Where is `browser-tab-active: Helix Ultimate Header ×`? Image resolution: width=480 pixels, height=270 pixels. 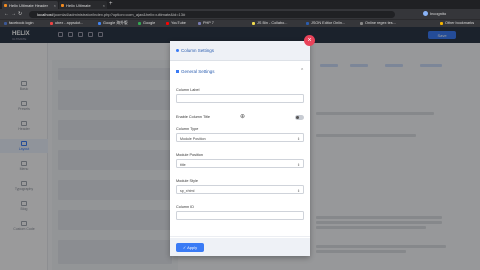 browser-tab-active: Helix Ultimate Header × is located at coordinates (30, 5).